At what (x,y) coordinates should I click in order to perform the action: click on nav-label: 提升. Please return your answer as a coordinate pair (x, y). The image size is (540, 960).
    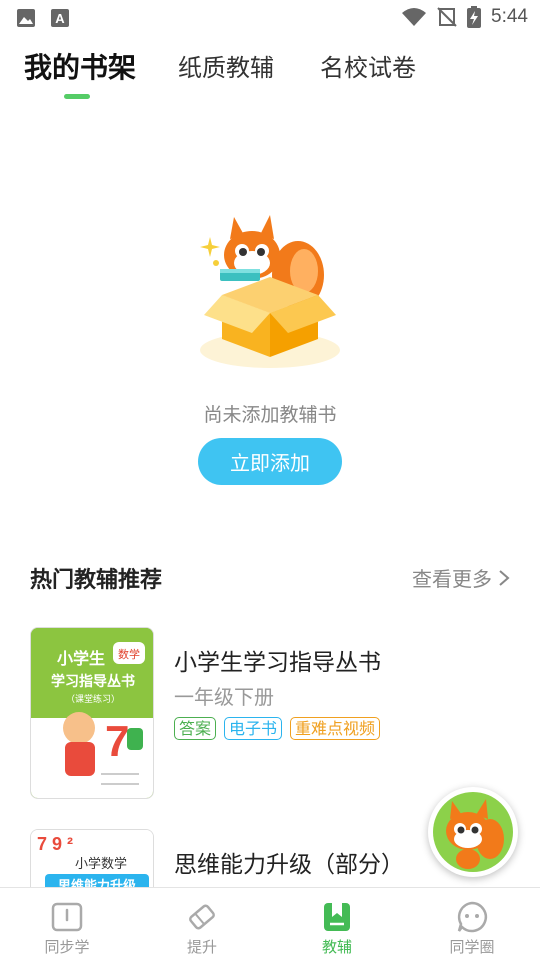
    Looking at the image, I should click on (201, 947).